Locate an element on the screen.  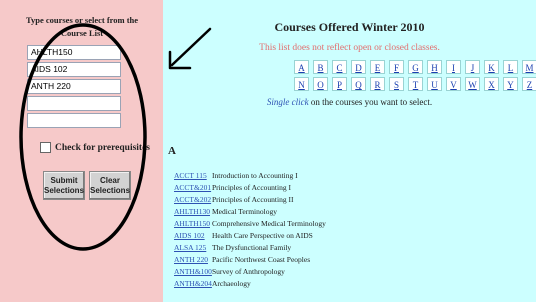
course-row: ANTH&100Survey of Anthropology is located at coordinates (229, 271).